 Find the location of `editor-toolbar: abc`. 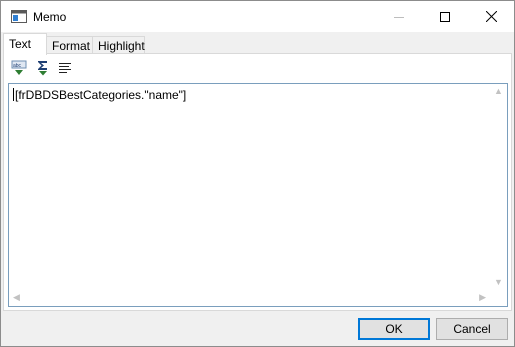

editor-toolbar: abc is located at coordinates (104, 68).